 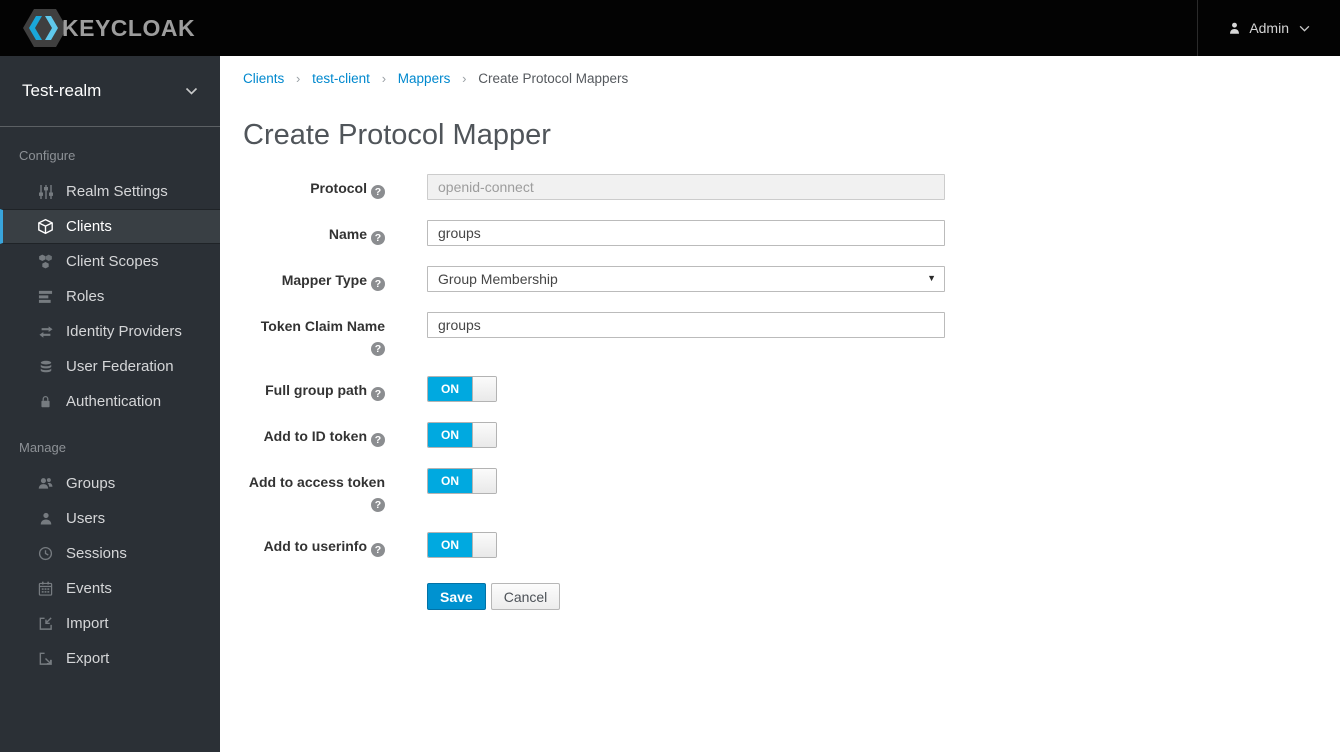 I want to click on sliders-icon, so click(x=45, y=191).